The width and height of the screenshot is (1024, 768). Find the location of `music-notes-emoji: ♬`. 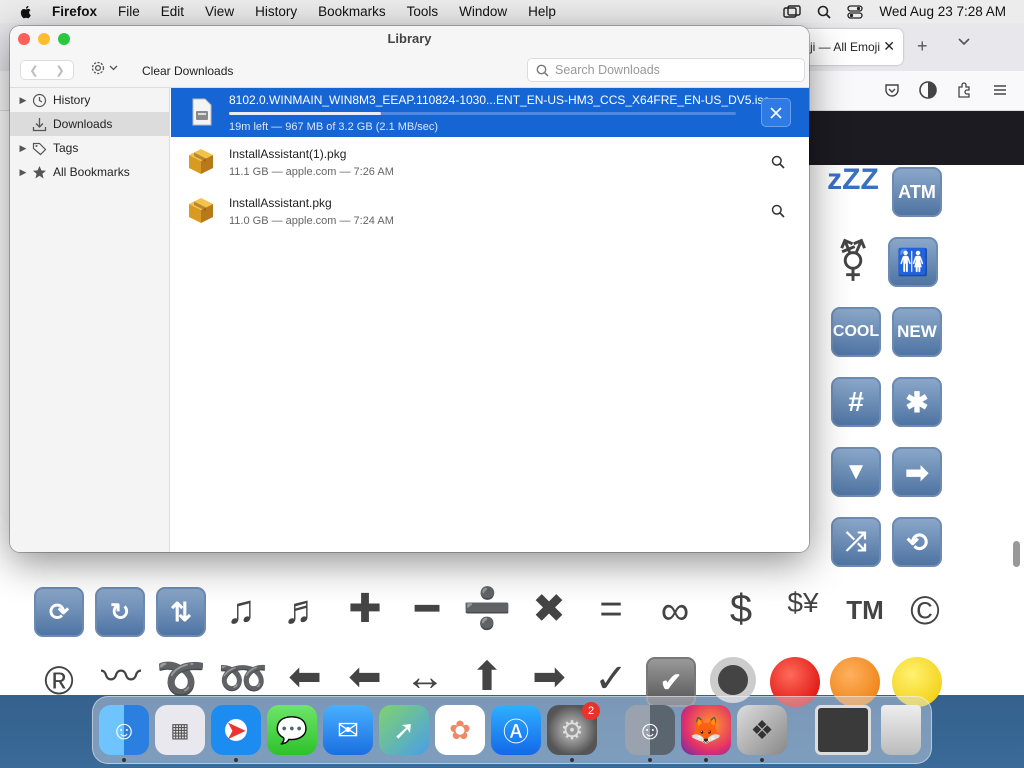

music-notes-emoji: ♬ is located at coordinates (303, 610).